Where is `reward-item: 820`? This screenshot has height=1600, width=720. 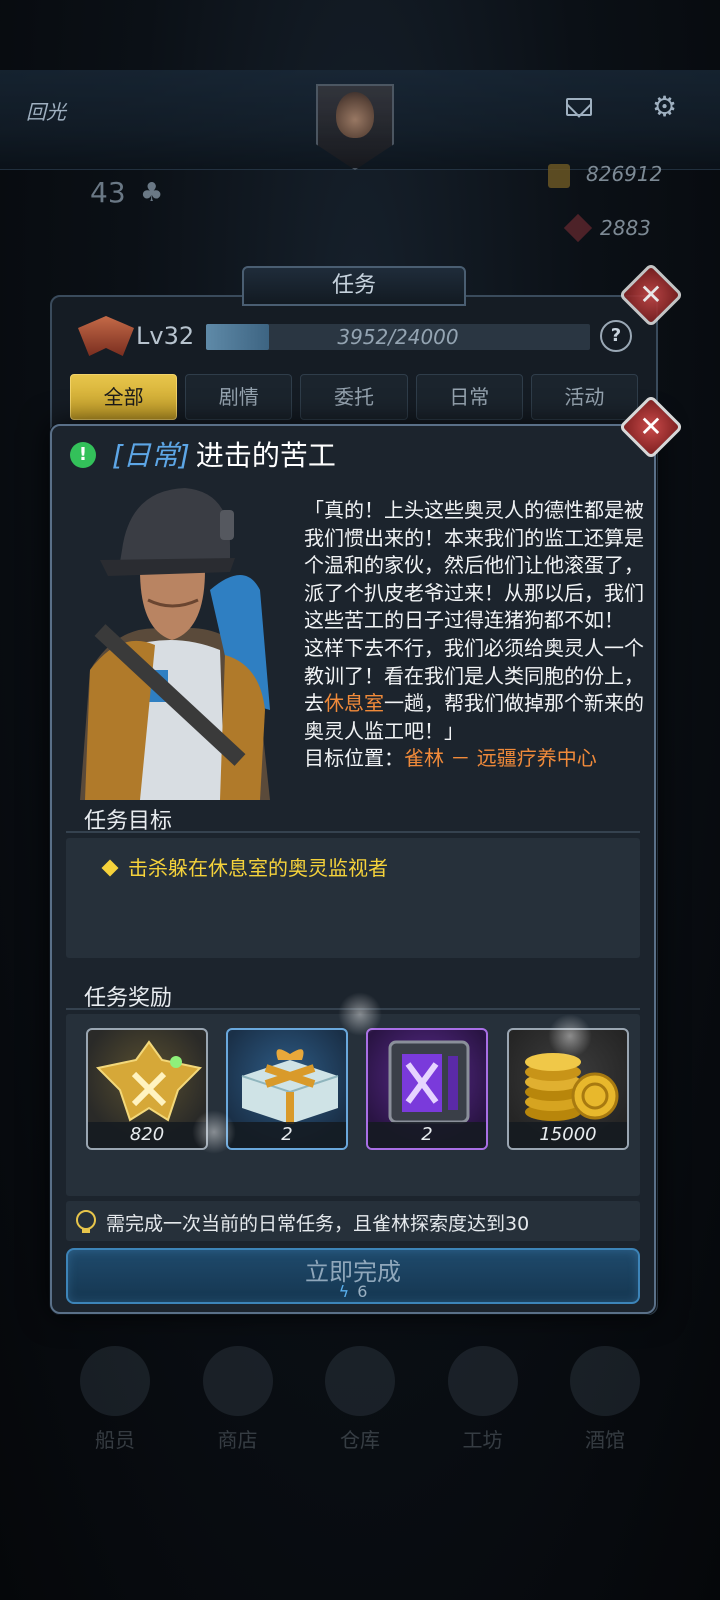
reward-item: 820 is located at coordinates (147, 1089).